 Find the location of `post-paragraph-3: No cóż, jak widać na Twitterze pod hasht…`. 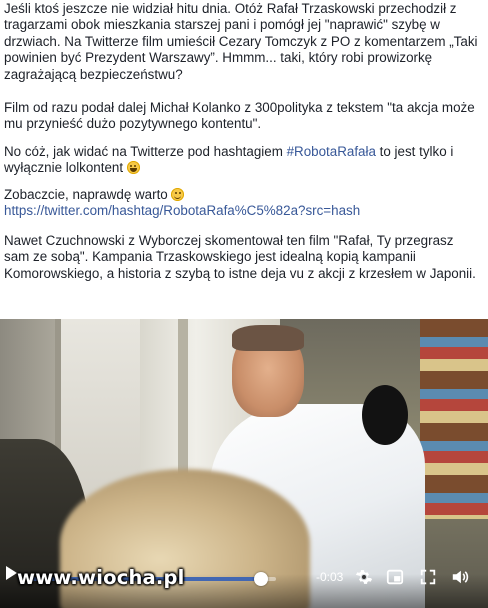

post-paragraph-3: No cóż, jak widać na Twitterze pod hasht… is located at coordinates (242, 160).